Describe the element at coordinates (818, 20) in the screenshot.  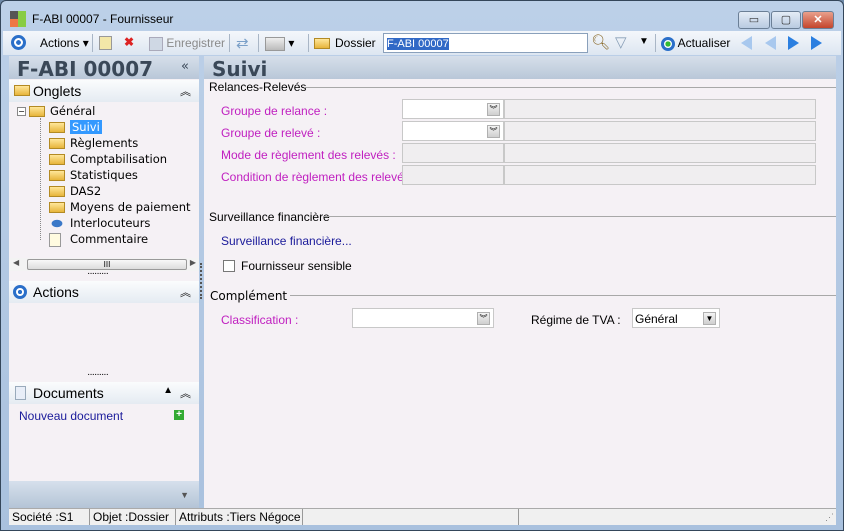
I see `close-button: ✕` at that location.